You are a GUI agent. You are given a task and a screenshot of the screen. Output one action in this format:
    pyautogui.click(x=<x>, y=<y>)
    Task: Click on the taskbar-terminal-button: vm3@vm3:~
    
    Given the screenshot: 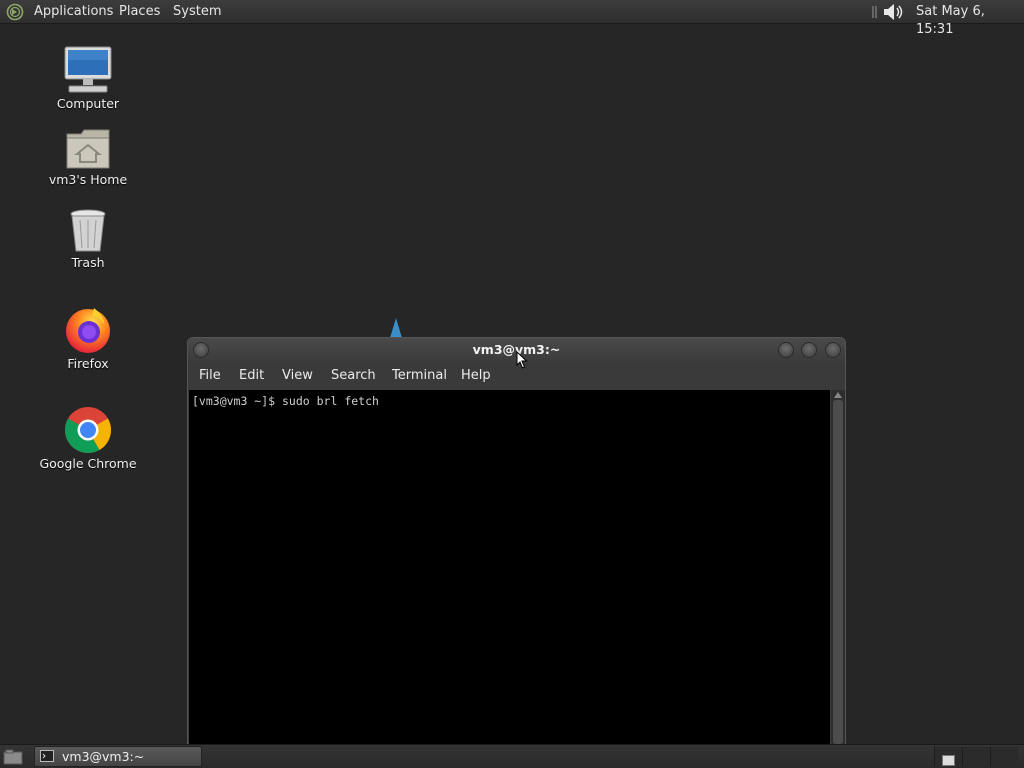 What is the action you would take?
    pyautogui.click(x=118, y=756)
    